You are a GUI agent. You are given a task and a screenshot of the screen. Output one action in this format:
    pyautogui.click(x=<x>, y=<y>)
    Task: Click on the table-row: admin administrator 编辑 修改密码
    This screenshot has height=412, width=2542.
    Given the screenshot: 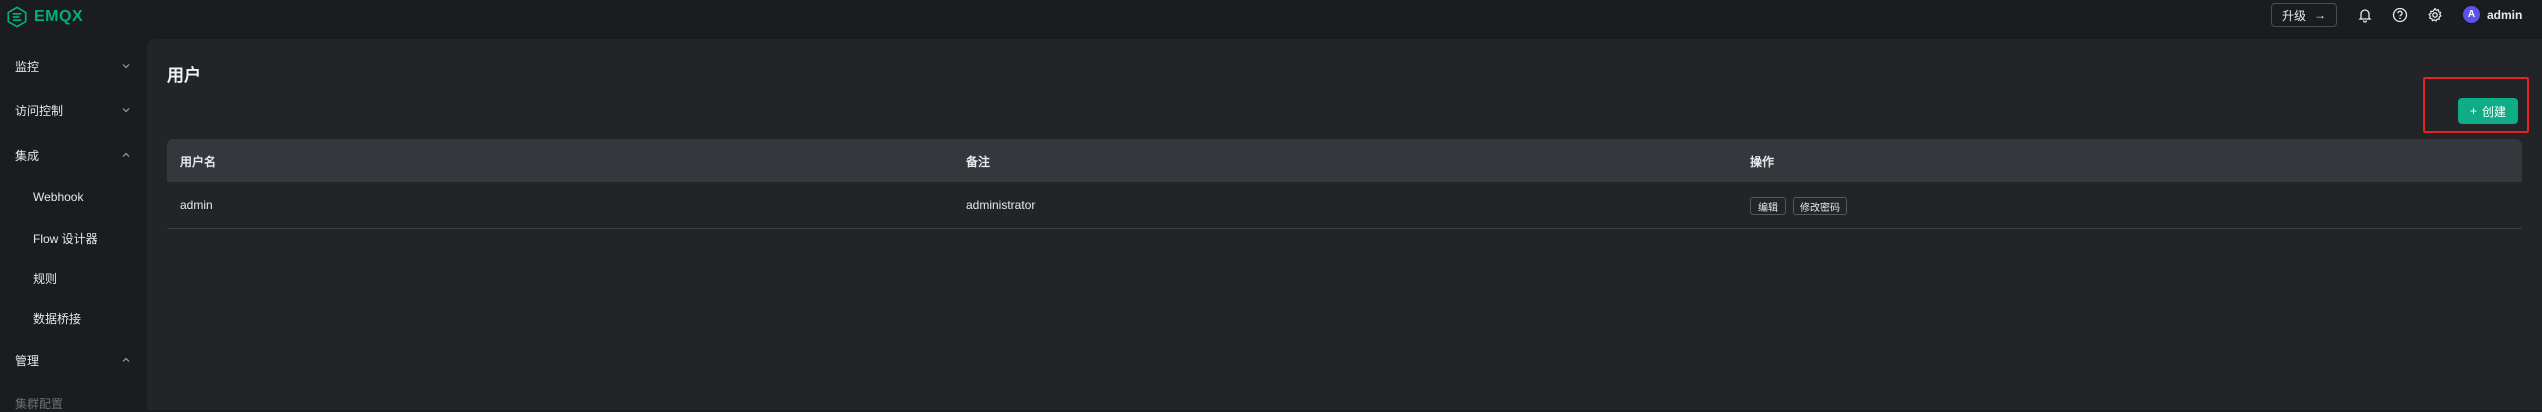 What is the action you would take?
    pyautogui.click(x=1344, y=205)
    